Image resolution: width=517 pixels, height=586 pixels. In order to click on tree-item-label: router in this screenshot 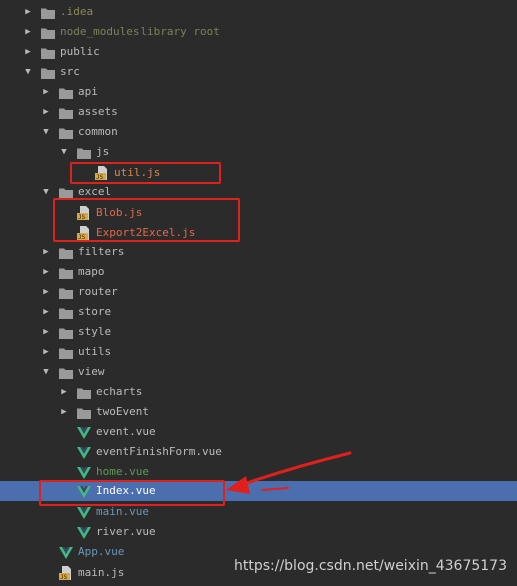, I will do `click(98, 291)`.